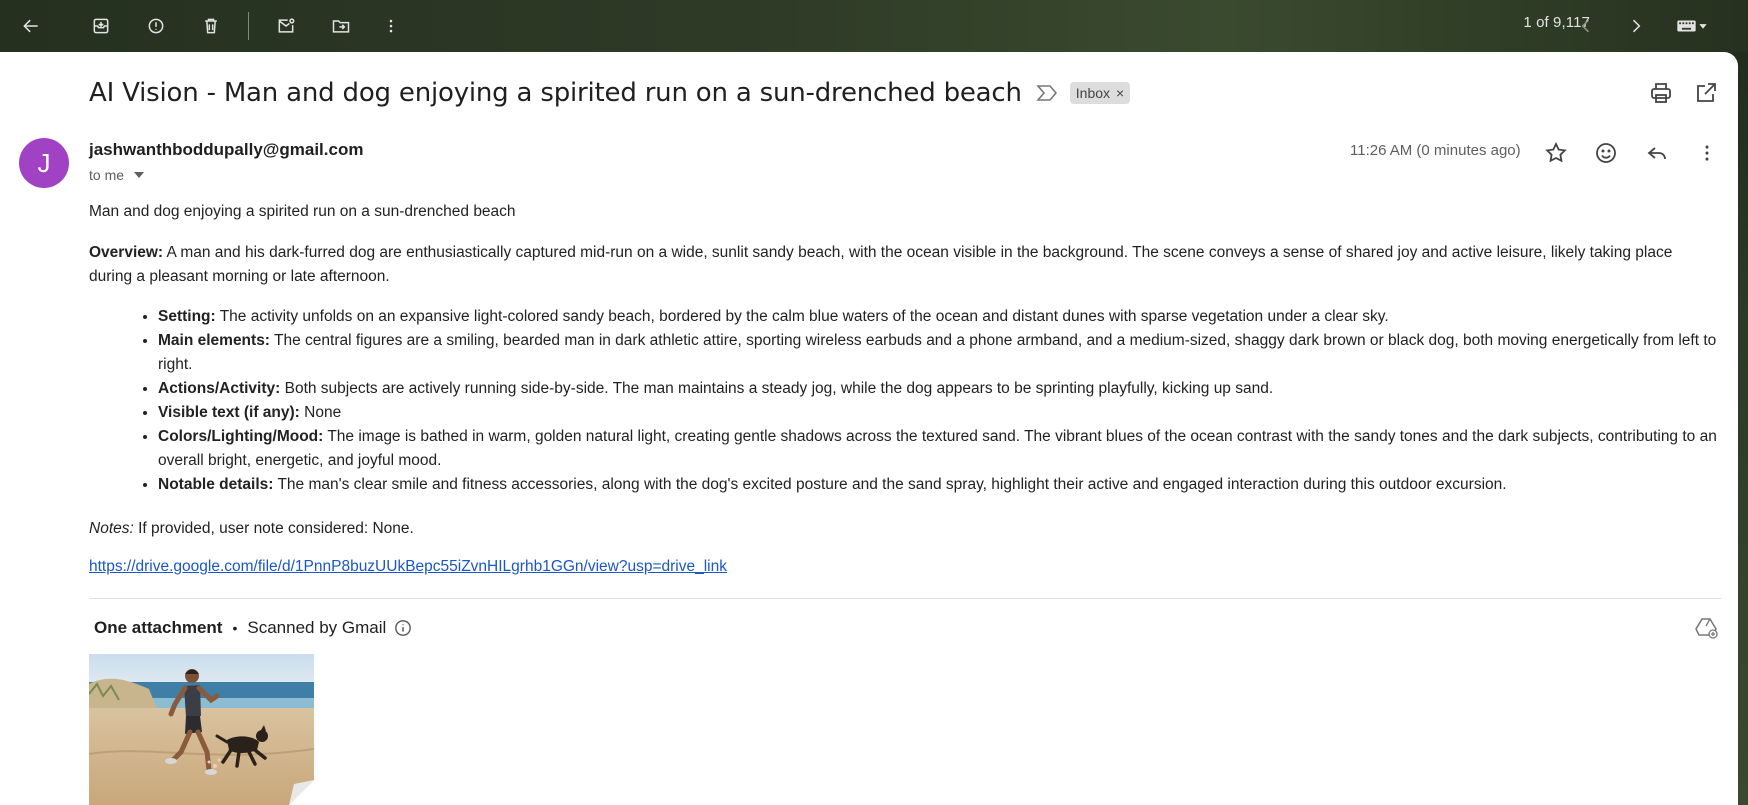 The height and width of the screenshot is (805, 1748). What do you see at coordinates (111, 528) in the screenshot?
I see `notes-label: Notes:` at bounding box center [111, 528].